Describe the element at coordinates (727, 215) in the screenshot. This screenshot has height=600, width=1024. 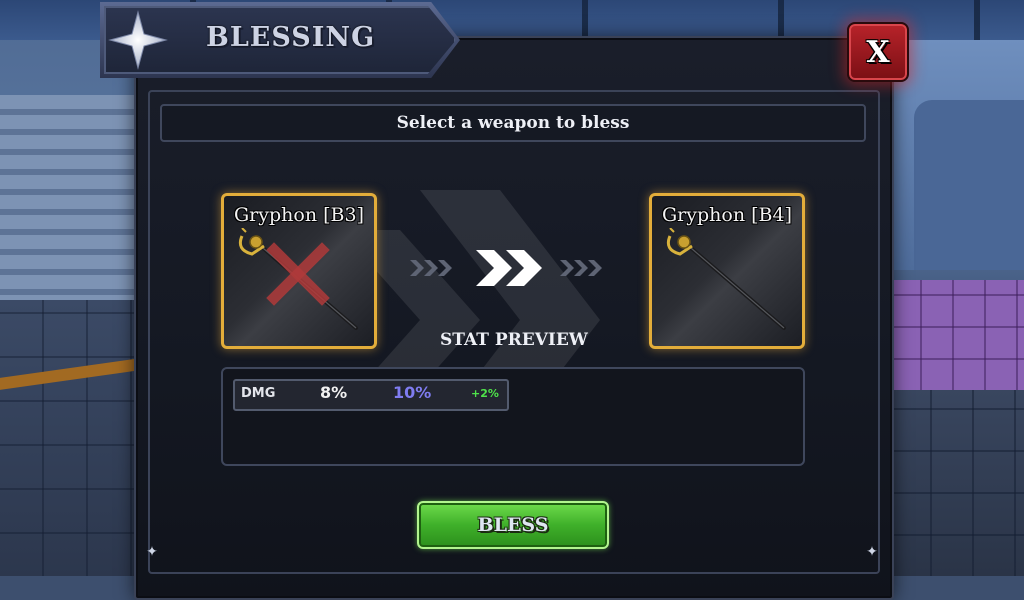
I see `next-weapon-name: Gryphon [B4]` at that location.